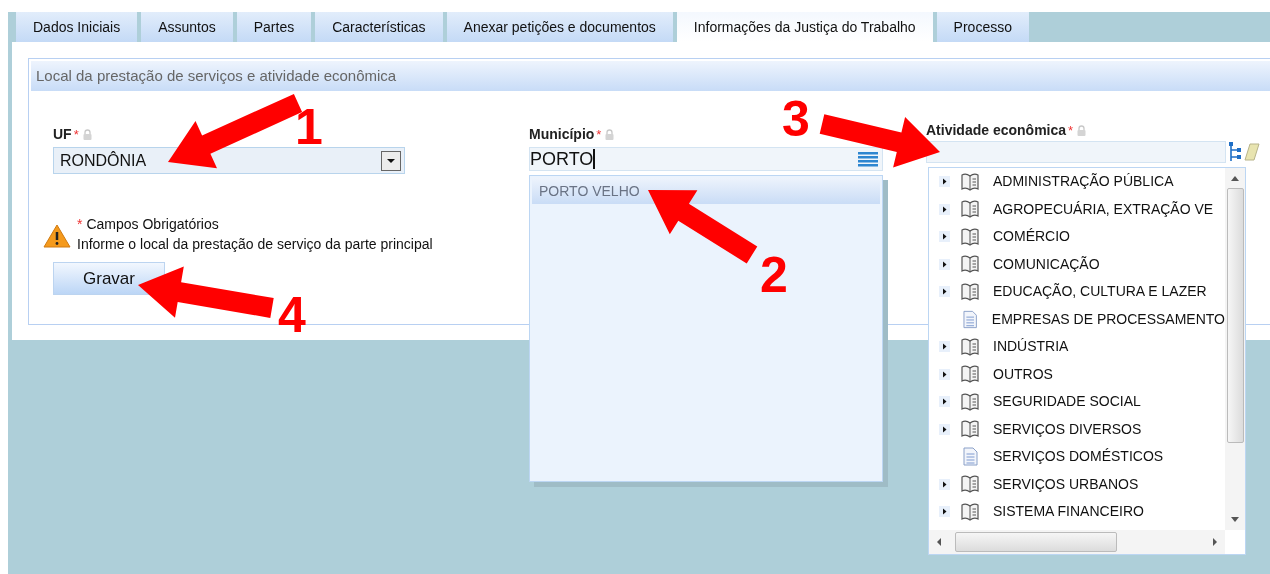 This screenshot has width=1270, height=574. What do you see at coordinates (1031, 237) in the screenshot?
I see `tree-item: COMÉRCIO` at bounding box center [1031, 237].